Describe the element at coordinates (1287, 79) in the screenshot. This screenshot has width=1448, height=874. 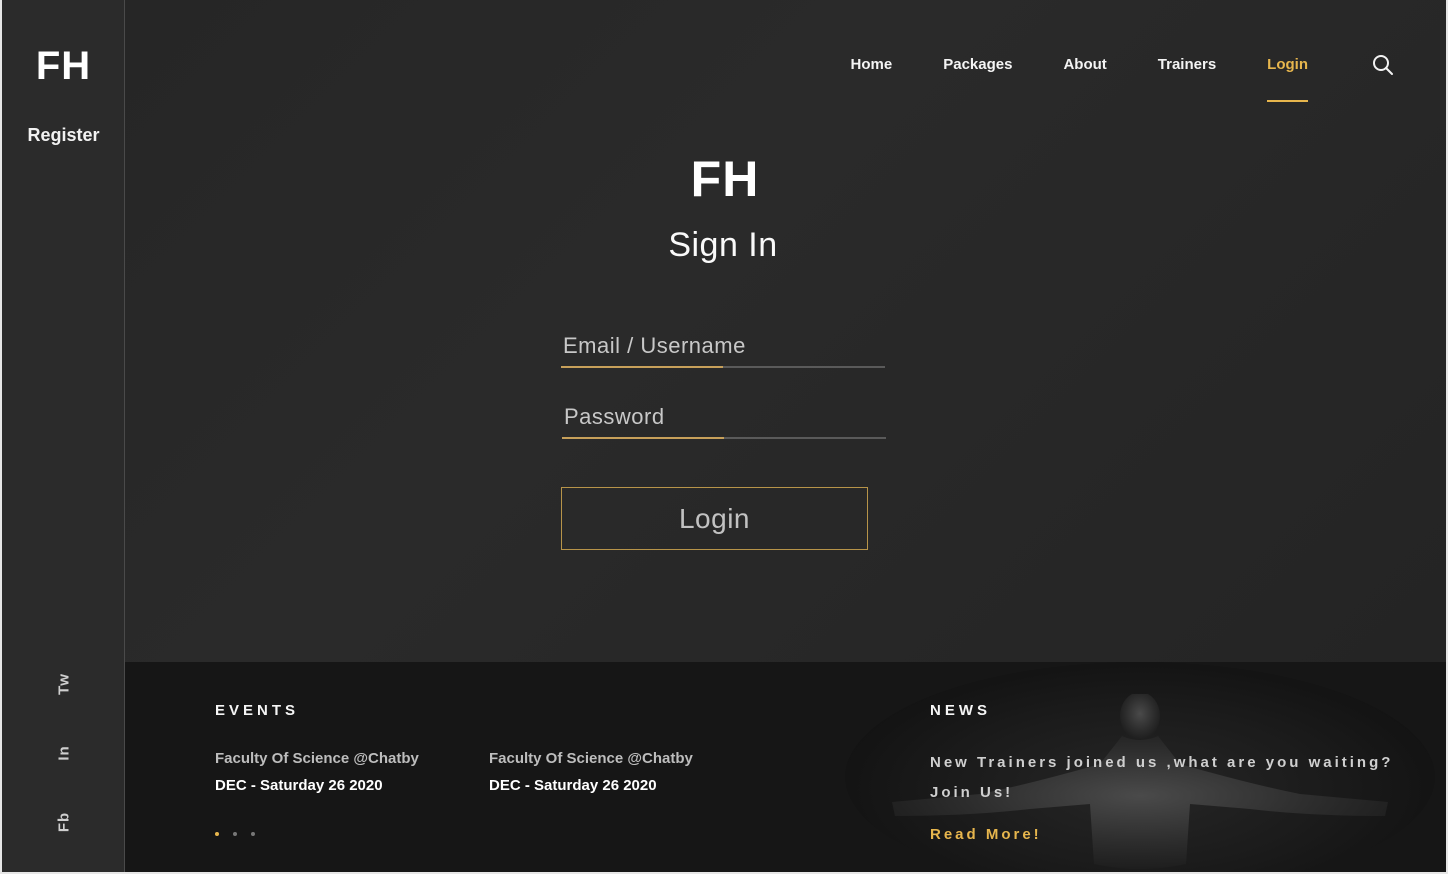
I see `nav-login: Login` at that location.